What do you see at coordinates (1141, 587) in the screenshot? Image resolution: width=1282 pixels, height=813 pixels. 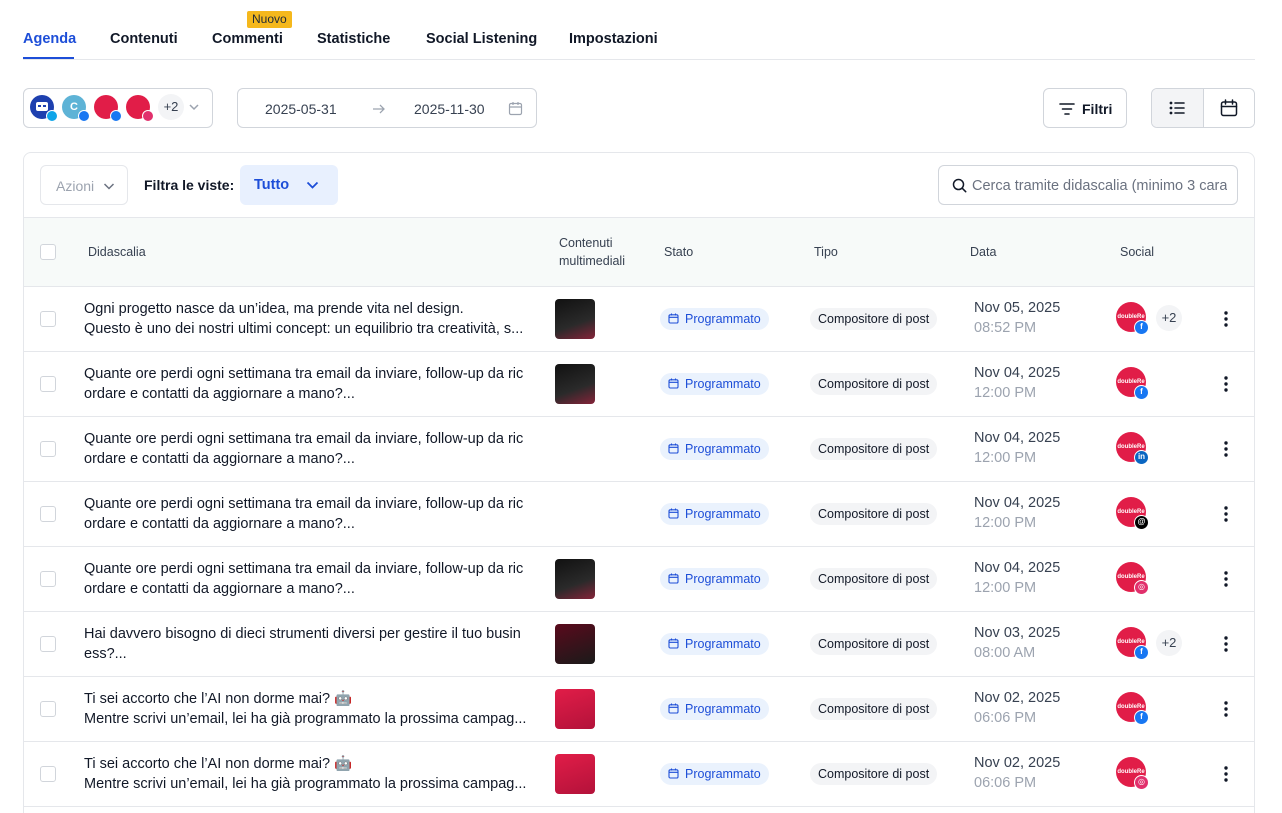 I see `instagram-icon: ◎` at bounding box center [1141, 587].